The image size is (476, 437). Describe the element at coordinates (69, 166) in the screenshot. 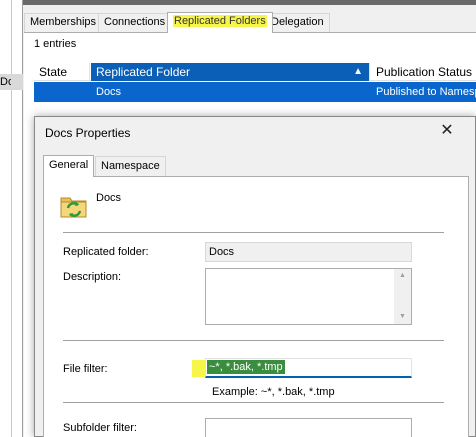

I see `tab-general: General` at that location.